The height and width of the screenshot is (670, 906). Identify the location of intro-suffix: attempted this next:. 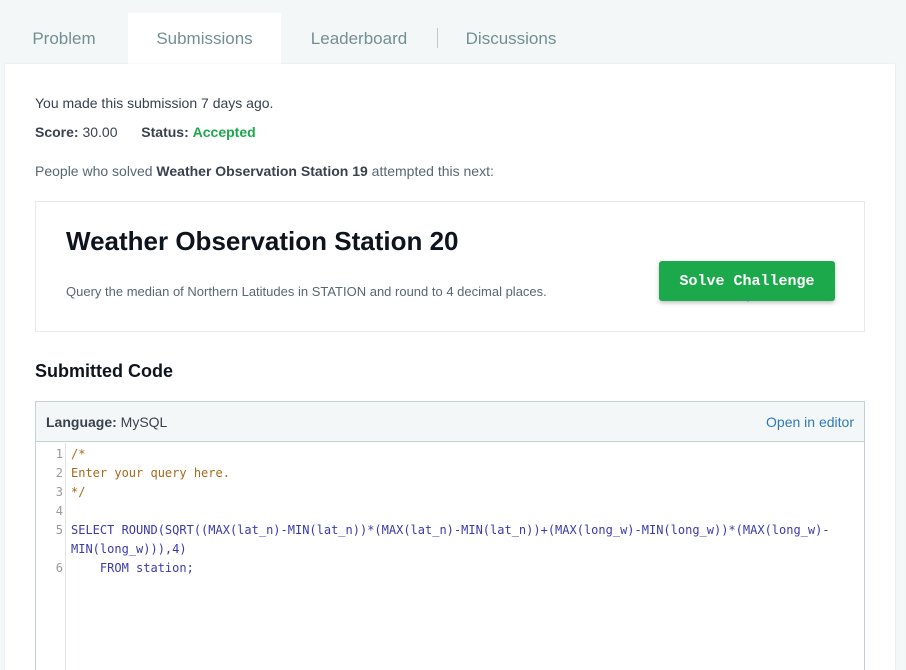
(430, 171).